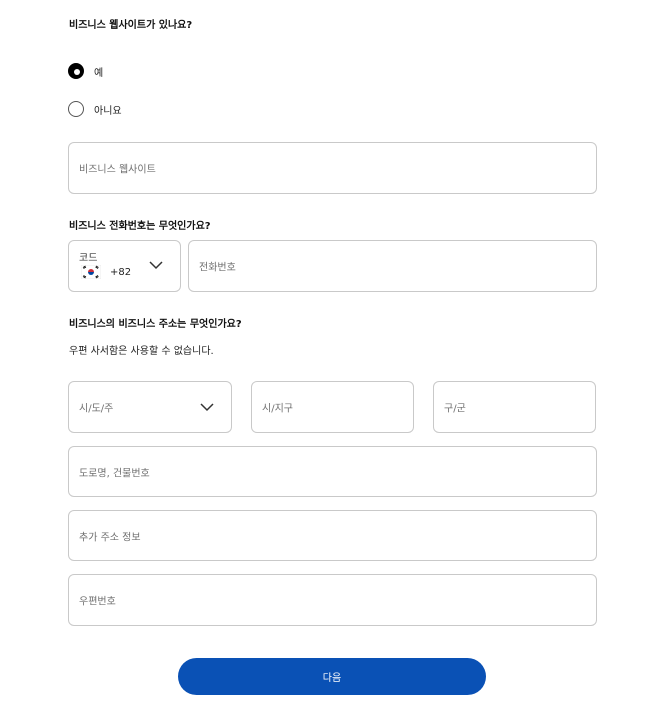  I want to click on radio-label-yes: 예, so click(99, 73).